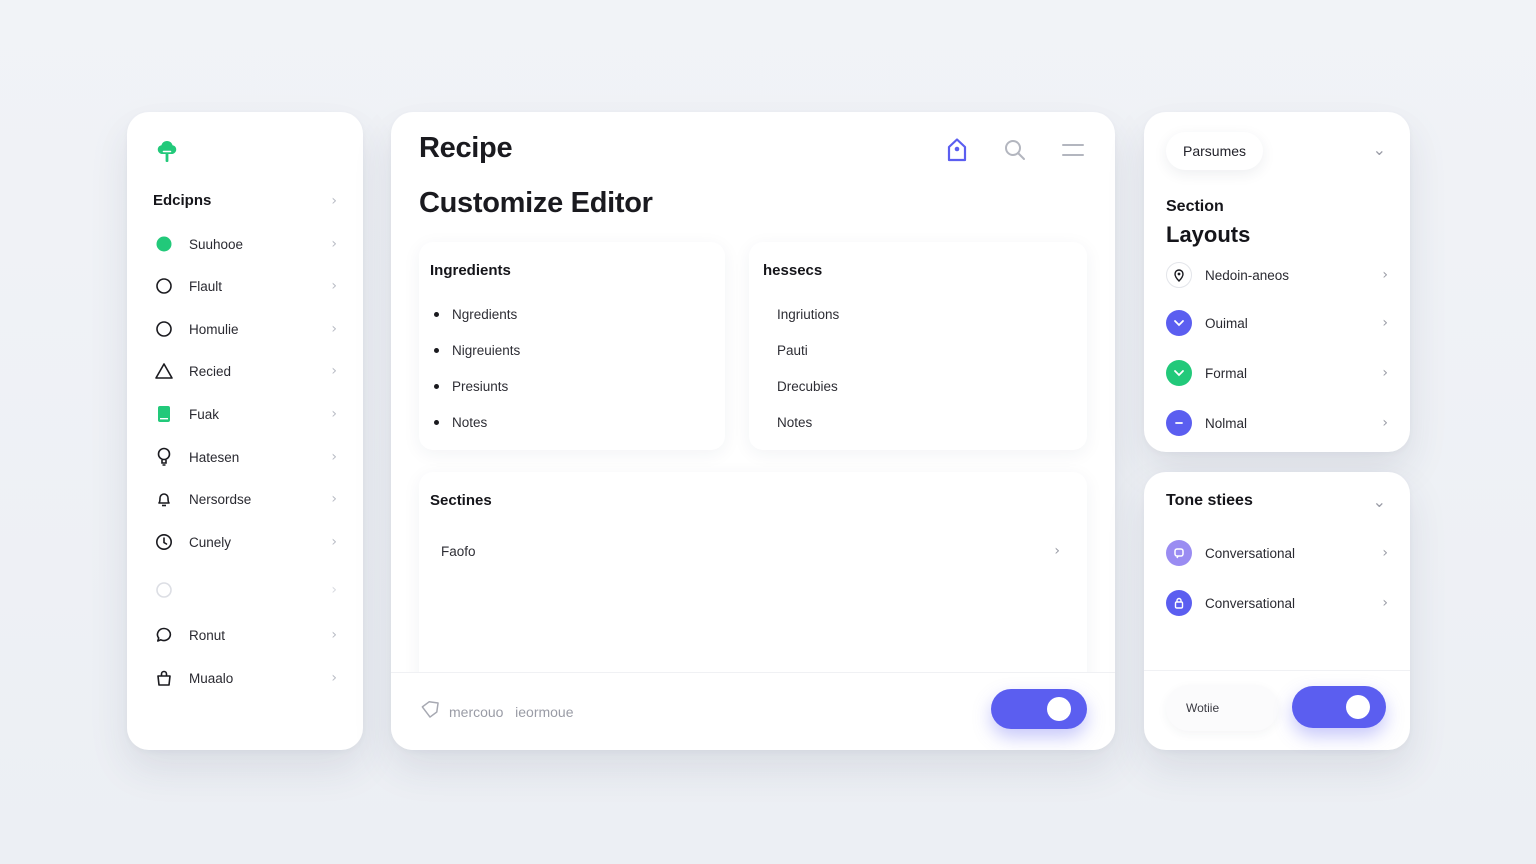 The height and width of the screenshot is (864, 1536). Describe the element at coordinates (466, 148) in the screenshot. I see `page-title: Recipe` at that location.